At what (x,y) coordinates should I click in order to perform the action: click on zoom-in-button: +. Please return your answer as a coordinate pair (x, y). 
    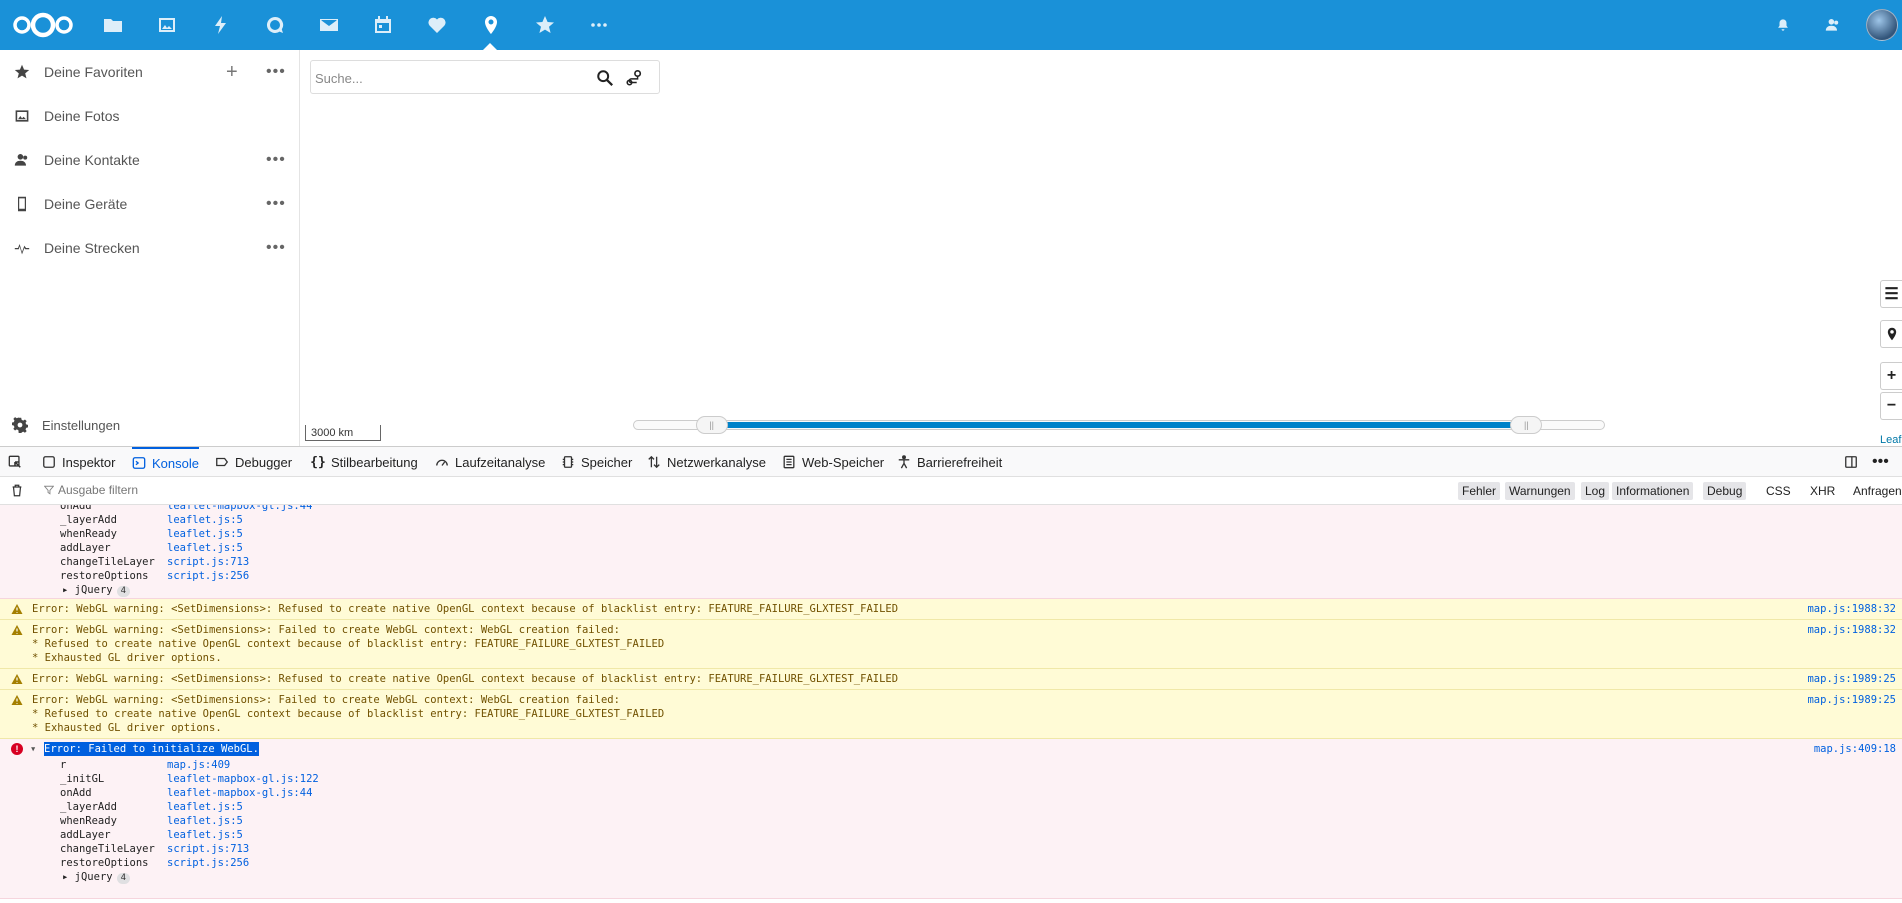
    Looking at the image, I should click on (1891, 376).